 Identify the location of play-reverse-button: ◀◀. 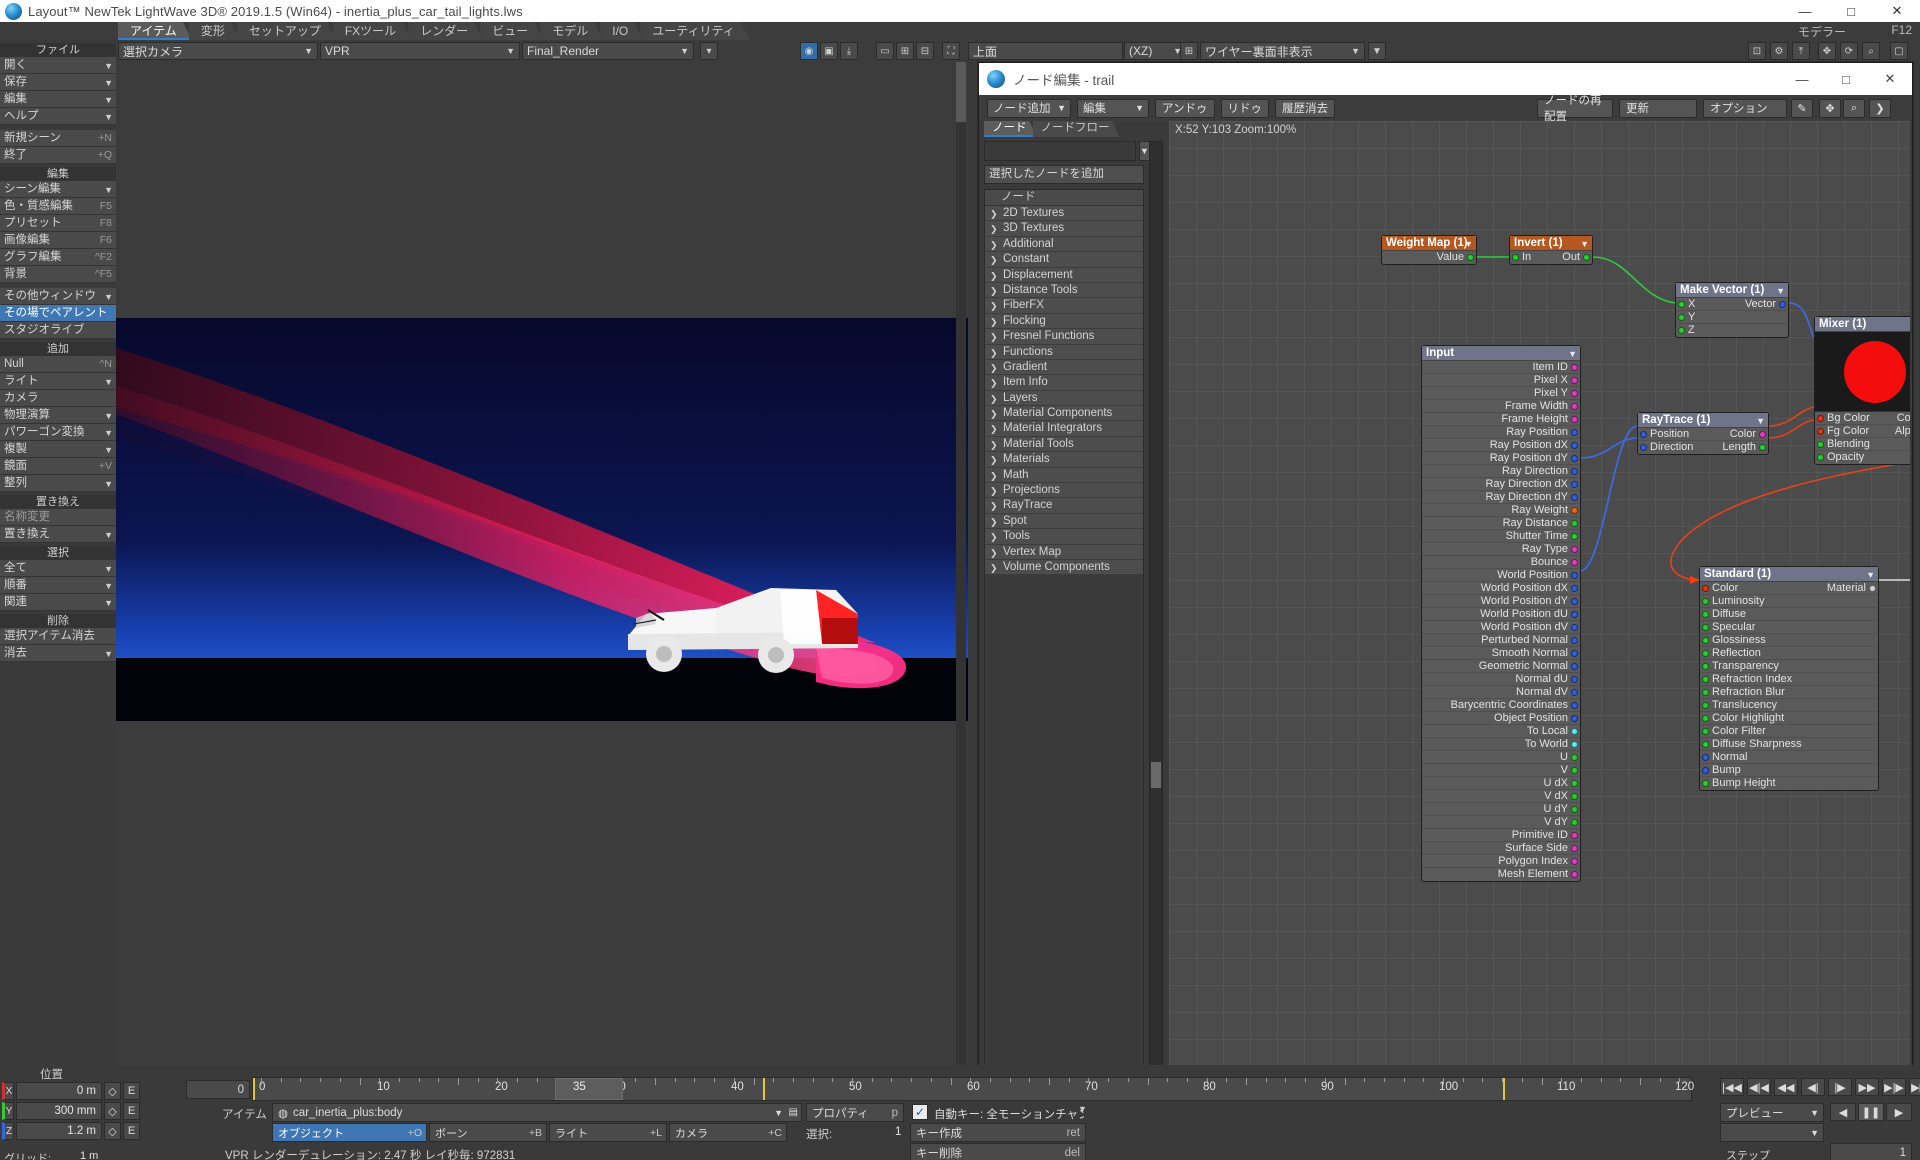
(1786, 1087).